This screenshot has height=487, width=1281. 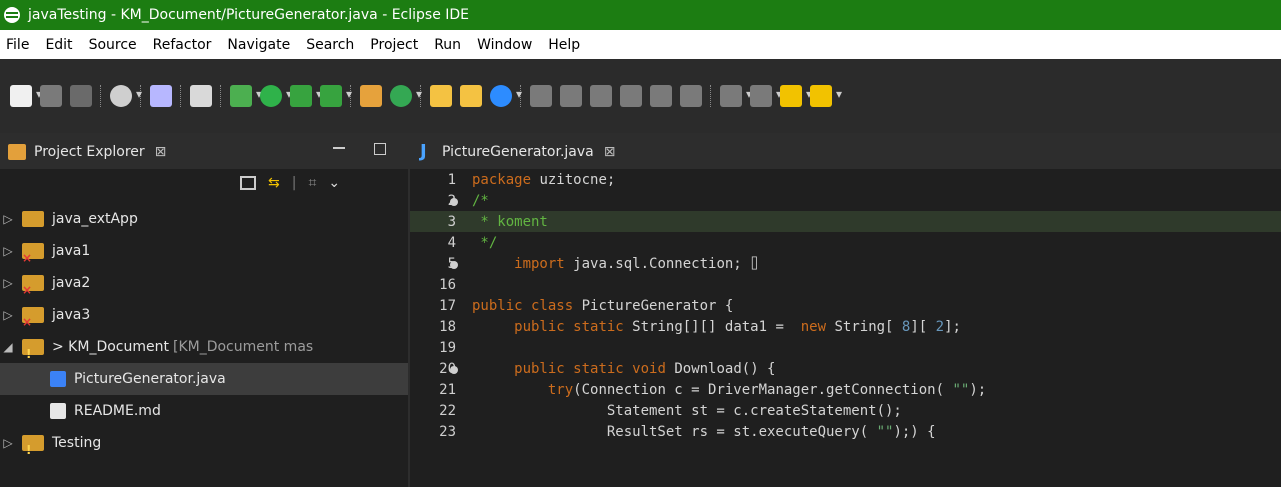 I want to click on tree-item-picturegenerator: PictureGenerator.java, so click(x=204, y=379).